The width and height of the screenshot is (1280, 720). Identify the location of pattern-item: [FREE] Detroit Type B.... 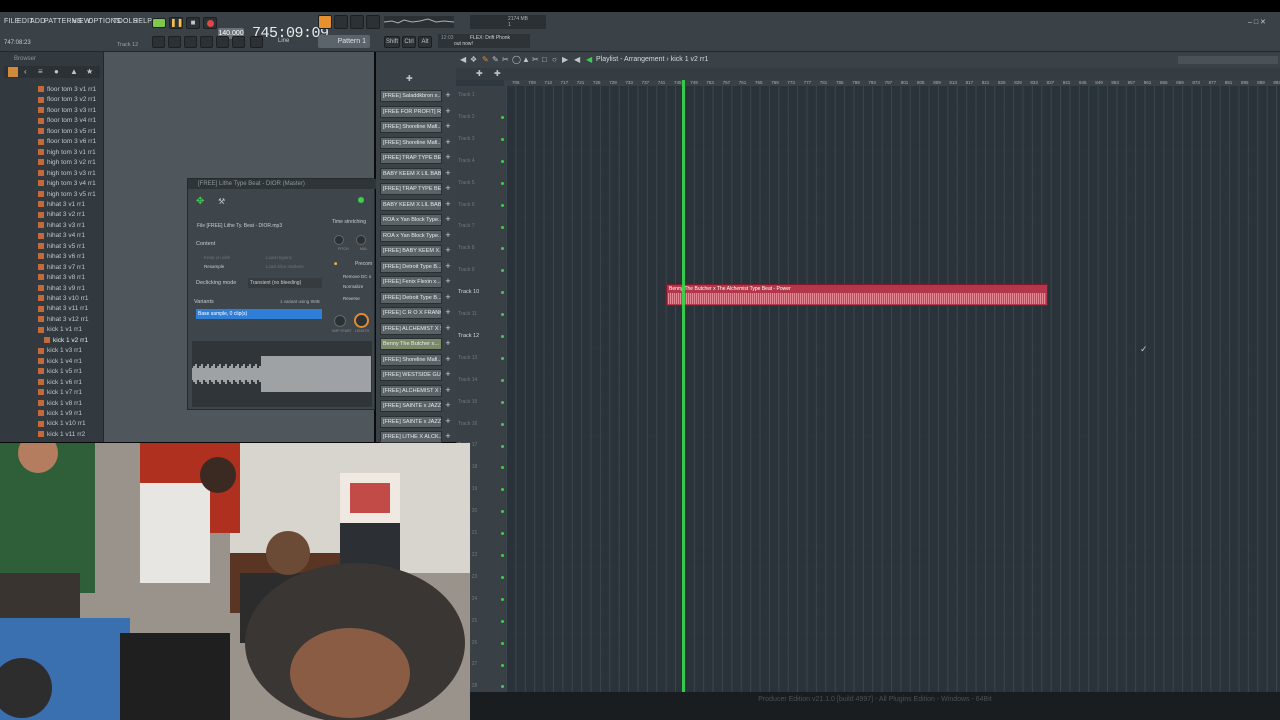
(411, 266).